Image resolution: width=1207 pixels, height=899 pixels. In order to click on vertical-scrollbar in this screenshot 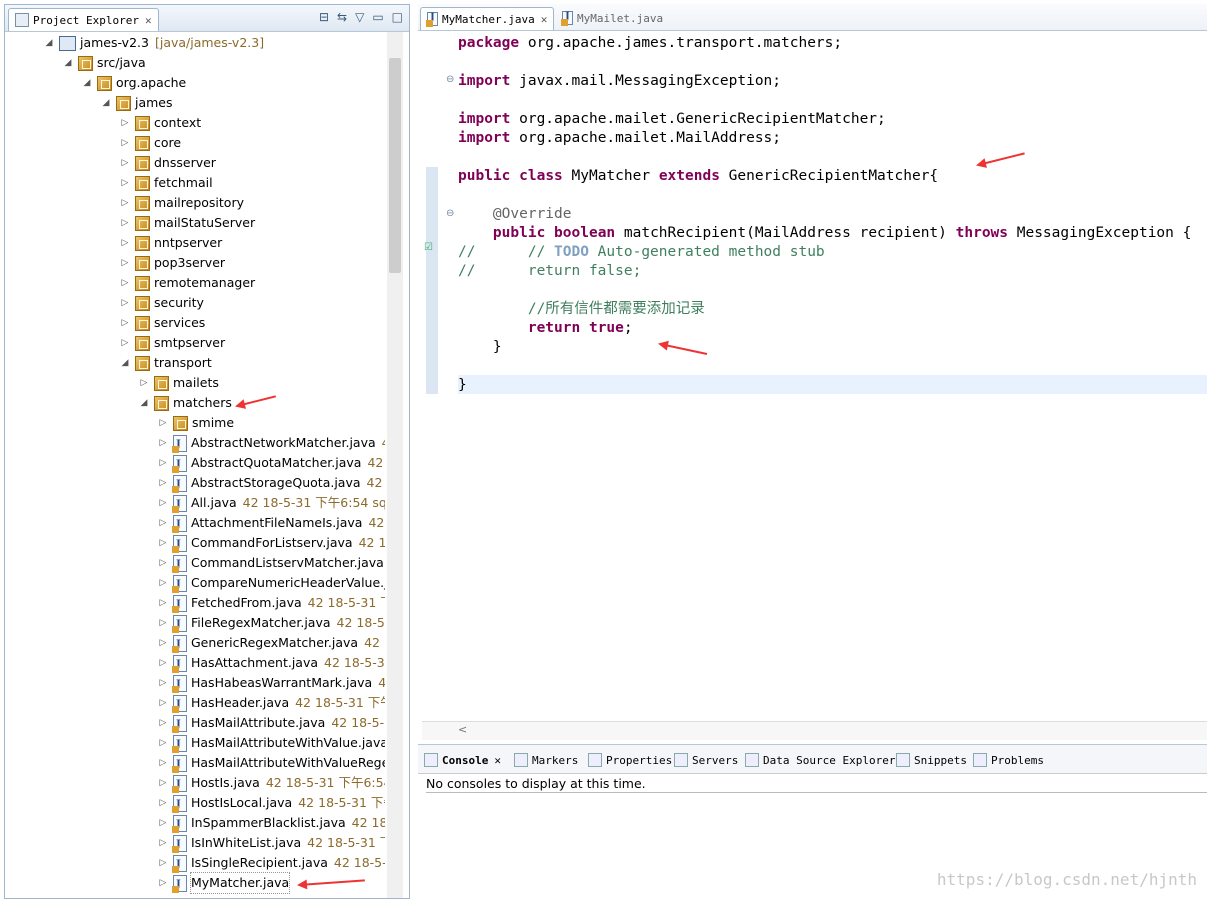, I will do `click(395, 465)`.